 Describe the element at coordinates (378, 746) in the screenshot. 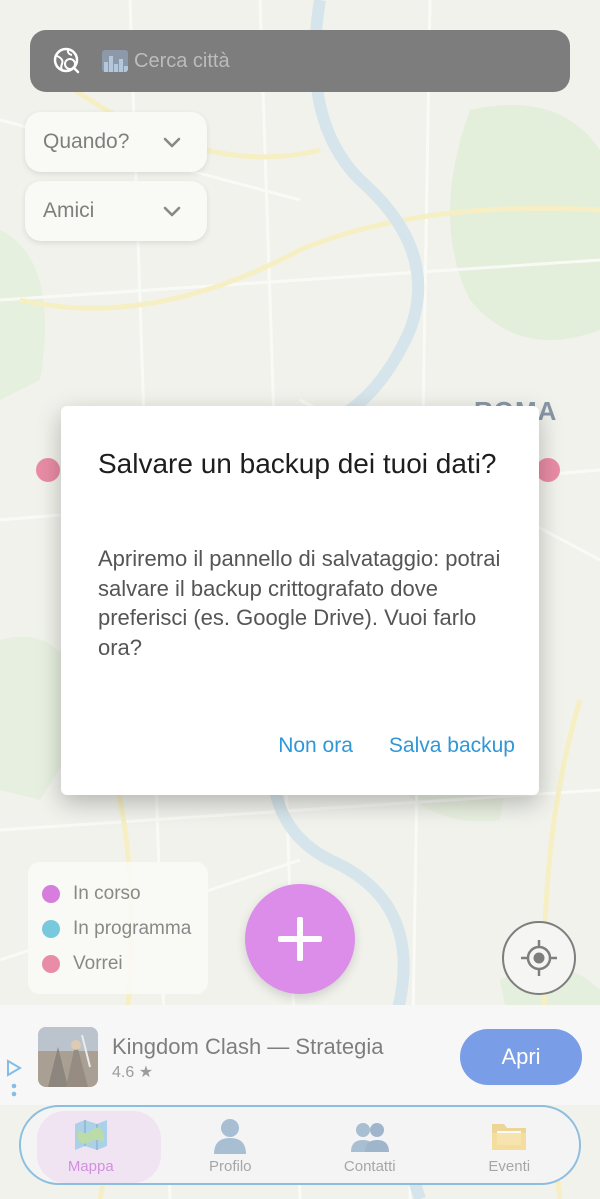

I see `dialog-actions: Non ora Salva backup` at that location.